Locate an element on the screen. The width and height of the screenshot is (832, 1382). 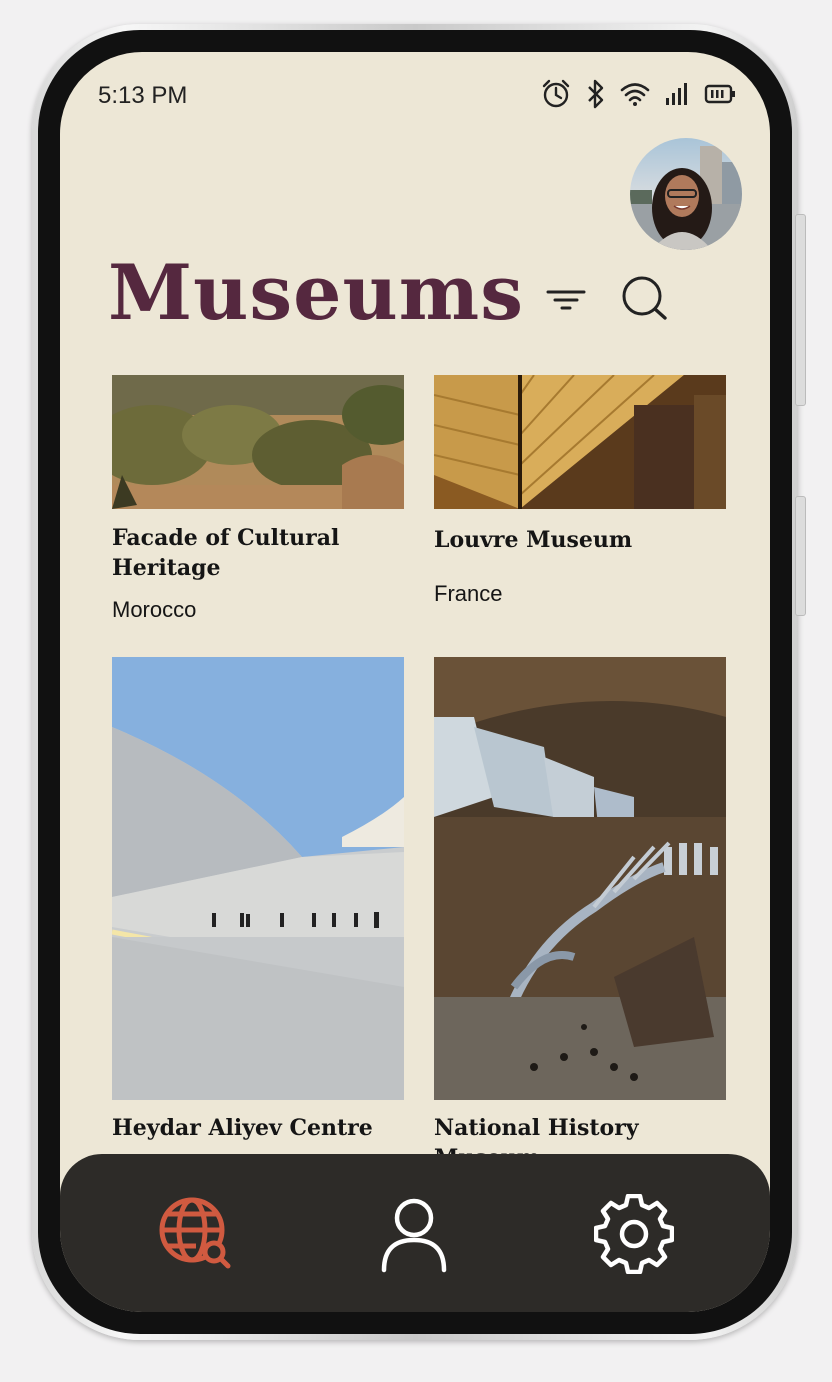
search-button is located at coordinates (645, 297).